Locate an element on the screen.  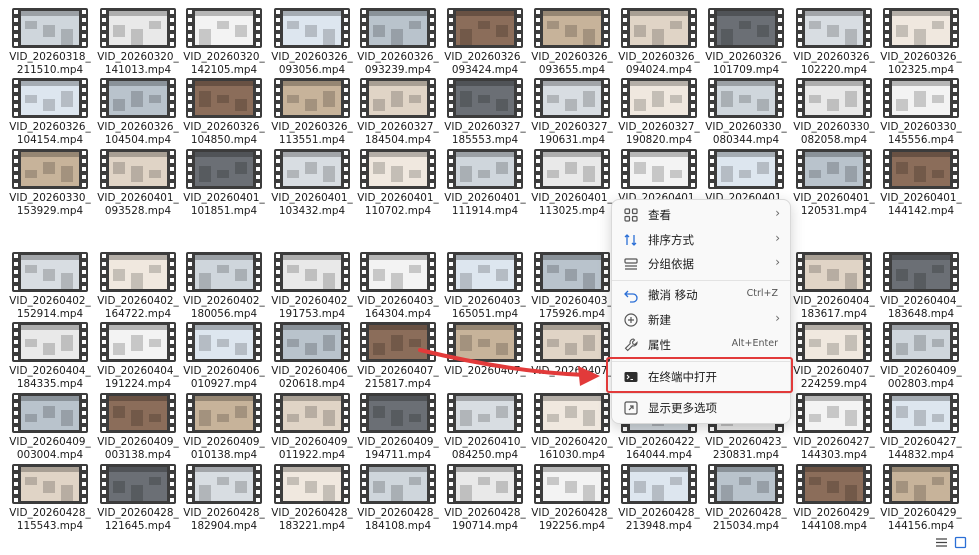
menu-item-undo: 撤消 移动 Ctrl+Z is located at coordinates (701, 295).